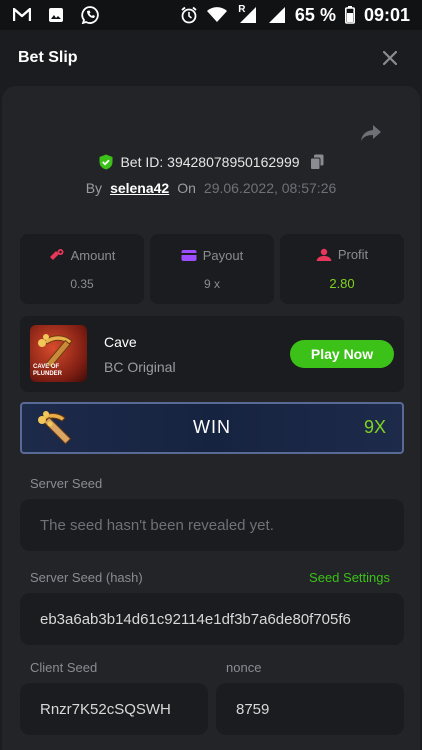 The image size is (422, 750). Describe the element at coordinates (120, 342) in the screenshot. I see `game-name: Cave` at that location.